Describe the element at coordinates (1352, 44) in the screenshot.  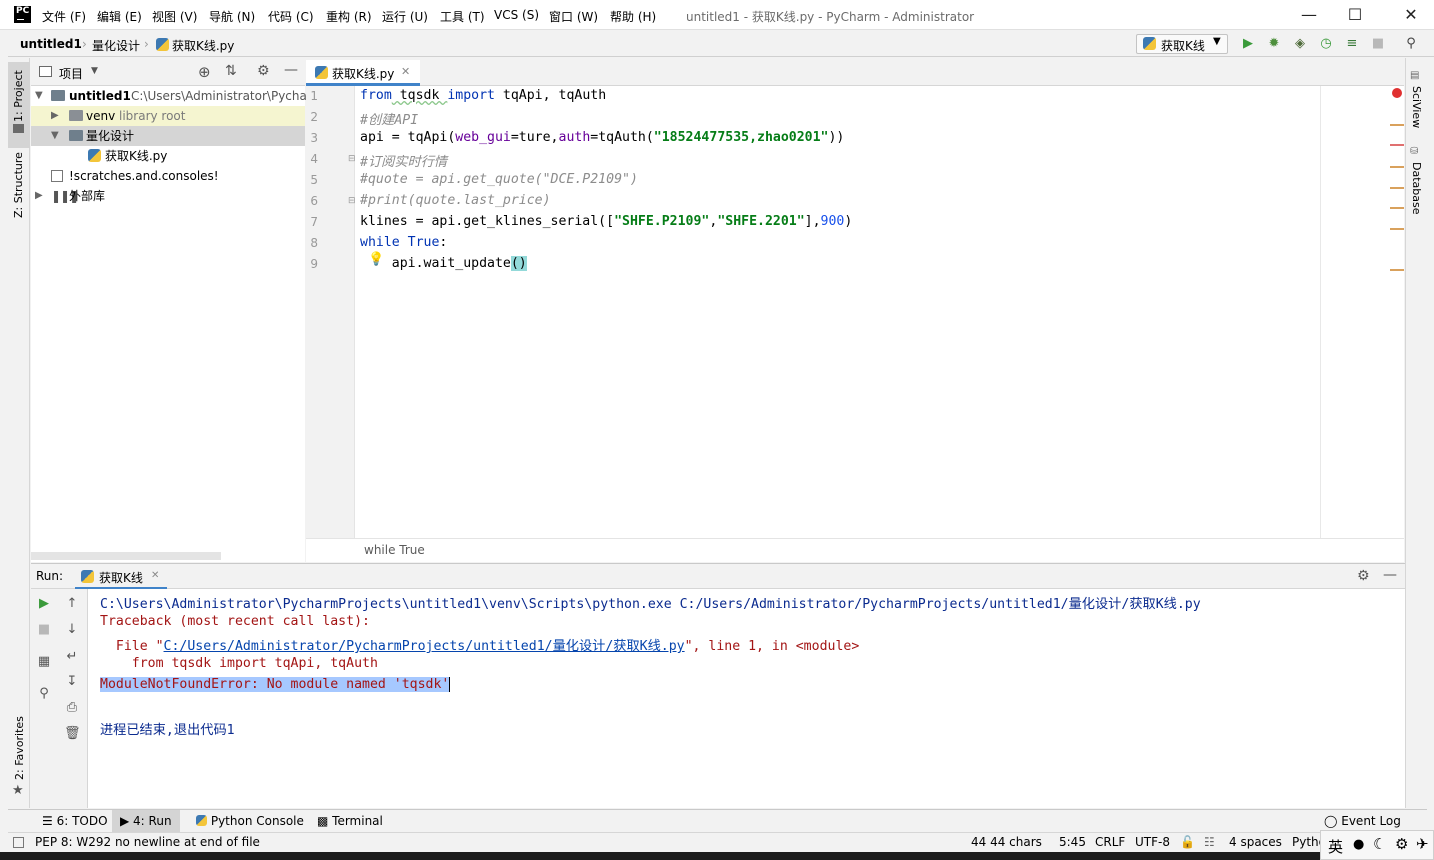
I see `concurrency-icon: ≡` at that location.